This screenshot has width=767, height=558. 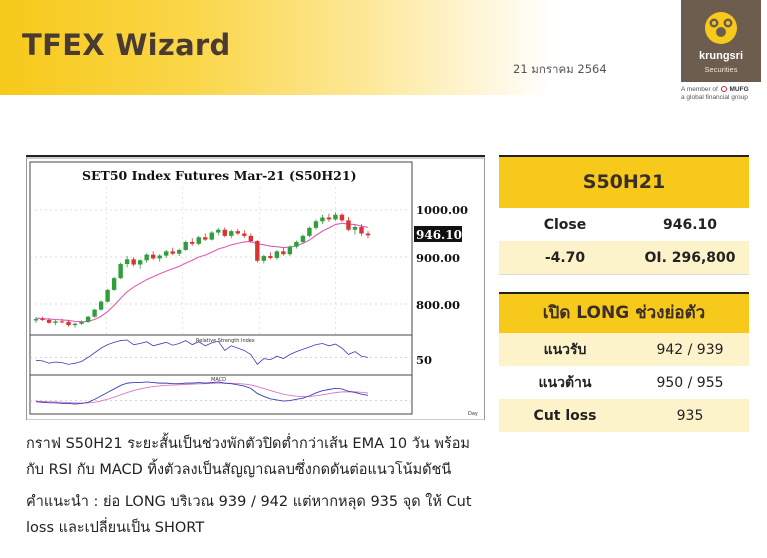 I want to click on chart-title: SET50 Index Futures Mar-21 (S50H21), so click(x=219, y=175).